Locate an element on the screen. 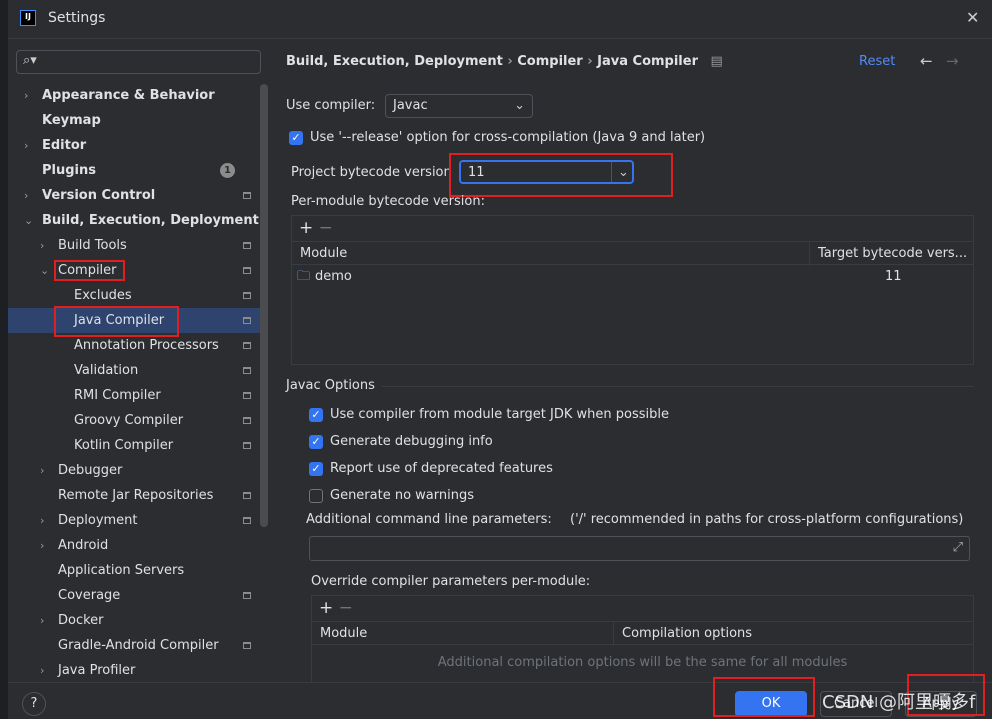 This screenshot has width=992, height=719. highlight-ok is located at coordinates (764, 697).